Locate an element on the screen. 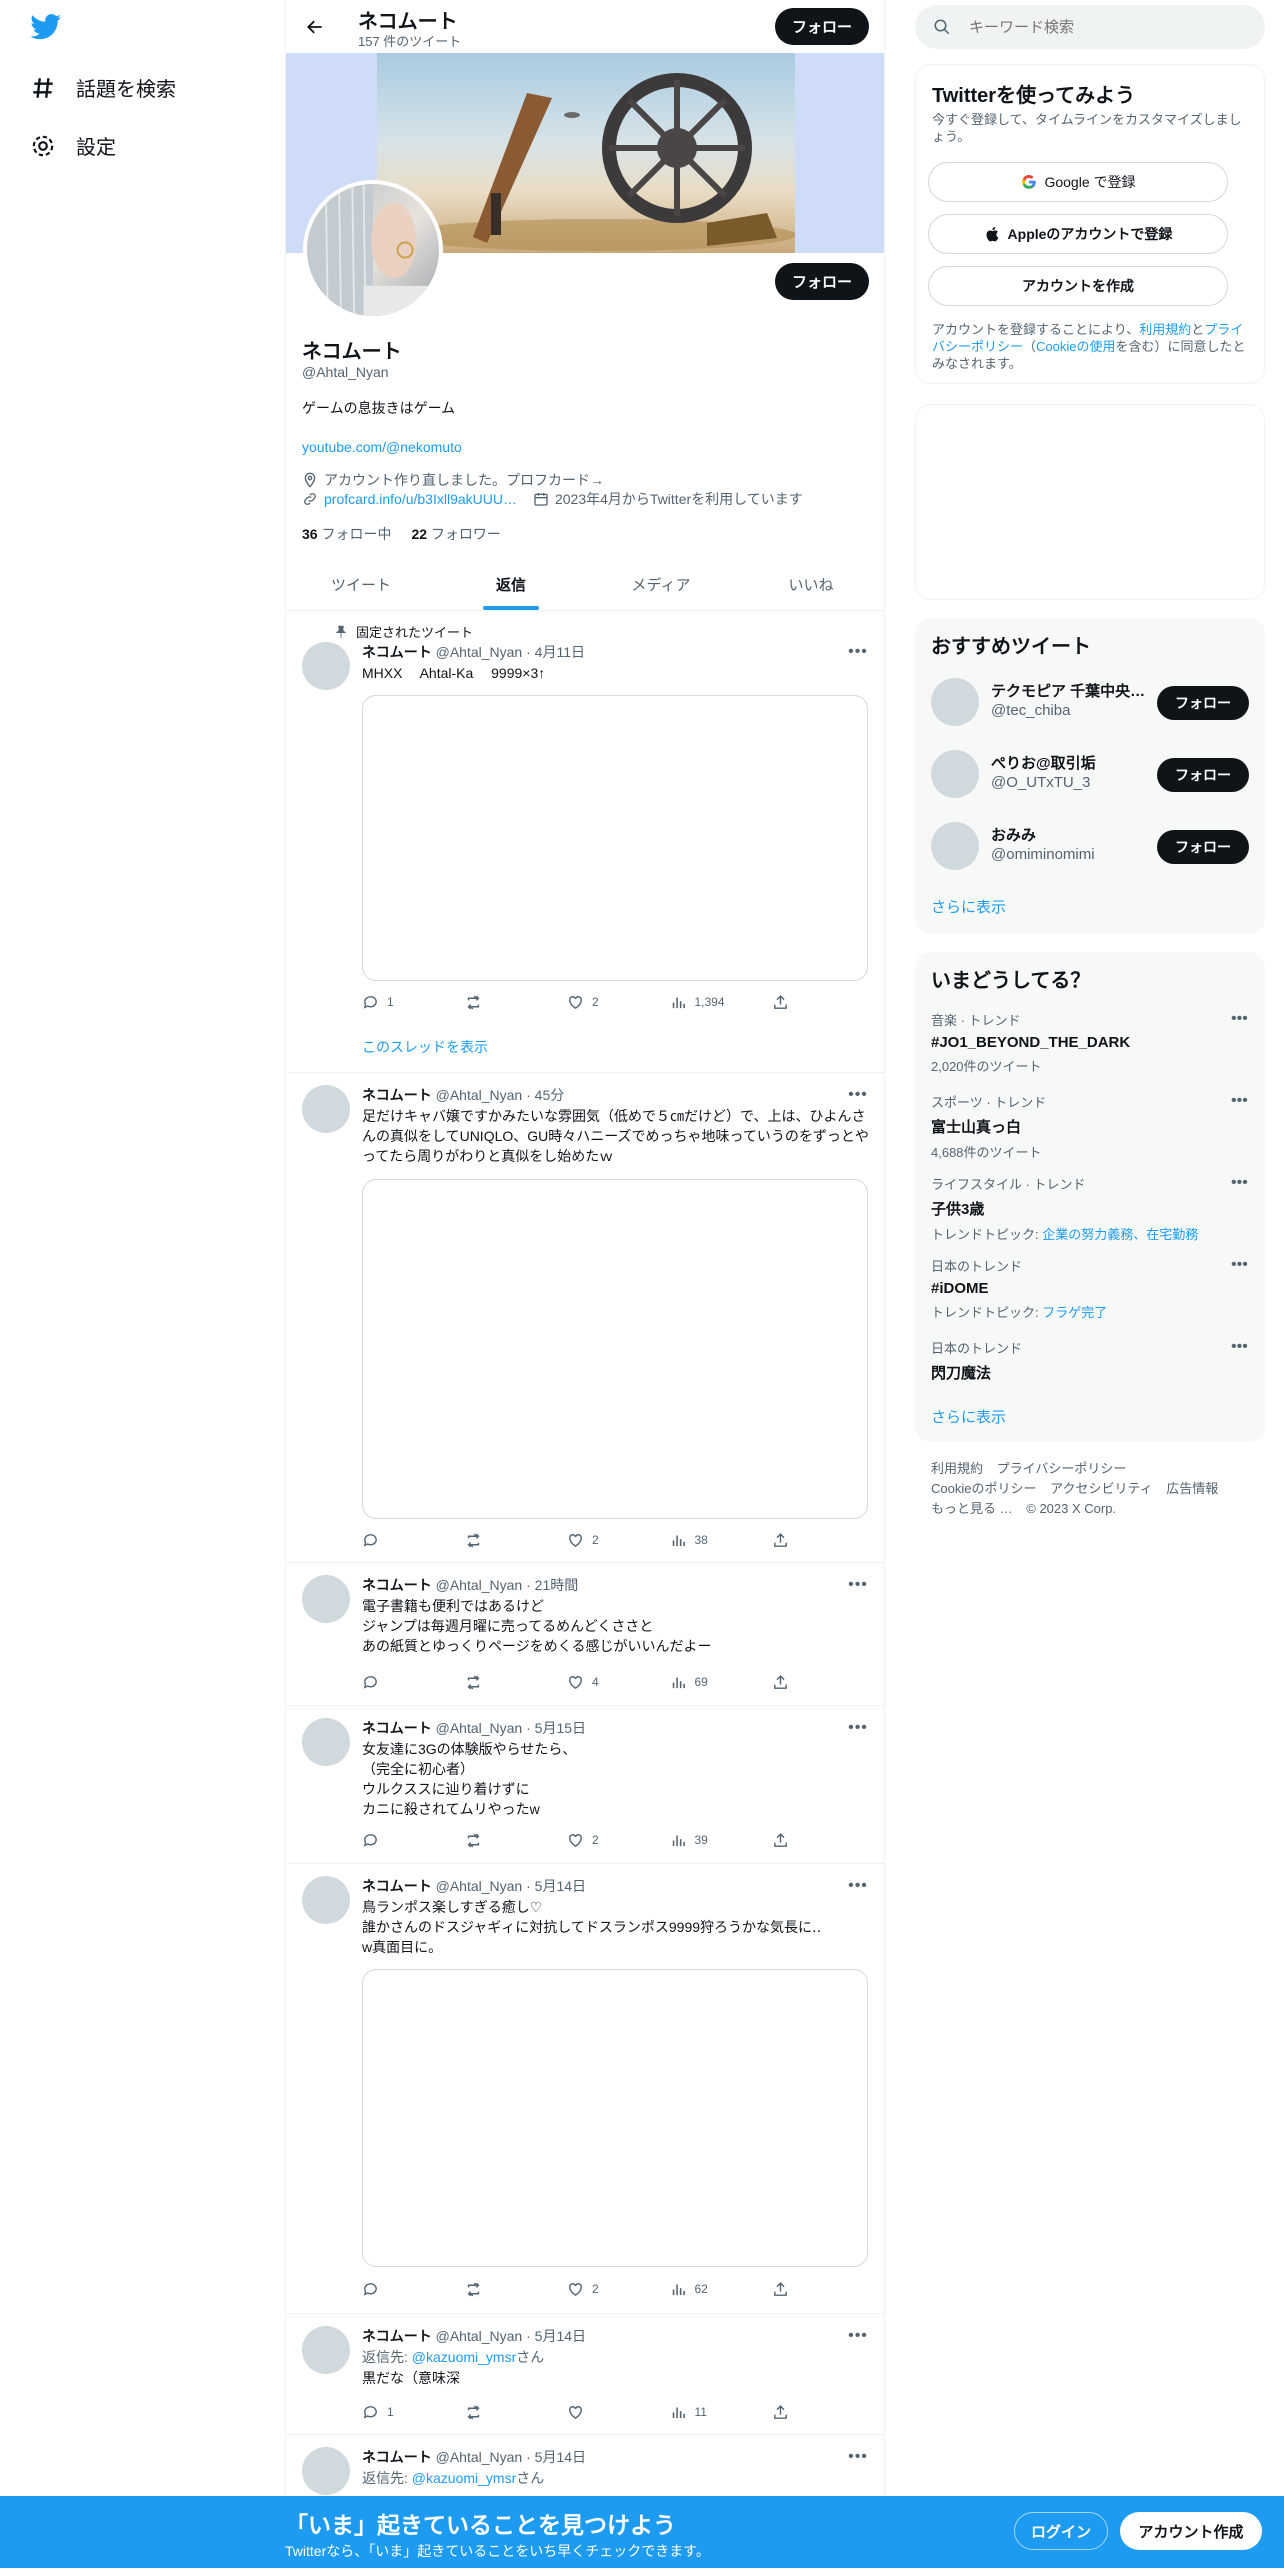 Image resolution: width=1284 pixels, height=2568 pixels. tab-media: メディア is located at coordinates (661, 584).